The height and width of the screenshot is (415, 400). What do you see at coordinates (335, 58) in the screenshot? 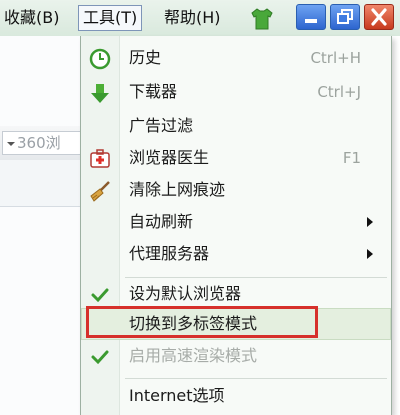
I see `menu-item-shortcut: Ctrl+H` at bounding box center [335, 58].